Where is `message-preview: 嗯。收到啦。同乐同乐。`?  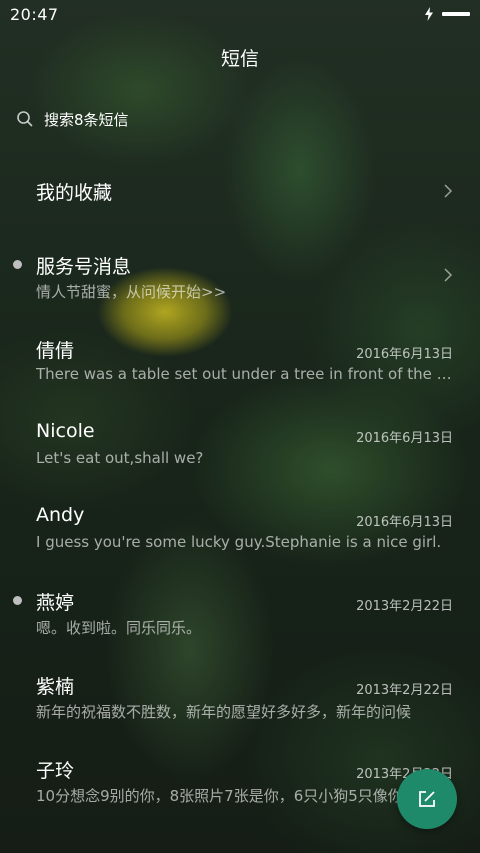 message-preview: 嗯。收到啦。同乐同乐。 is located at coordinates (119, 628).